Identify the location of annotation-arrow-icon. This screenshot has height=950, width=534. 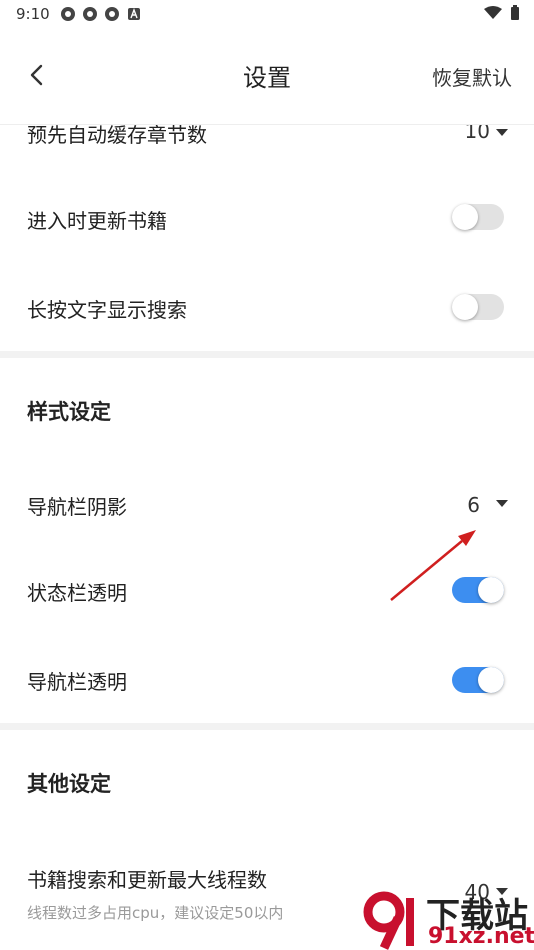
(433, 565).